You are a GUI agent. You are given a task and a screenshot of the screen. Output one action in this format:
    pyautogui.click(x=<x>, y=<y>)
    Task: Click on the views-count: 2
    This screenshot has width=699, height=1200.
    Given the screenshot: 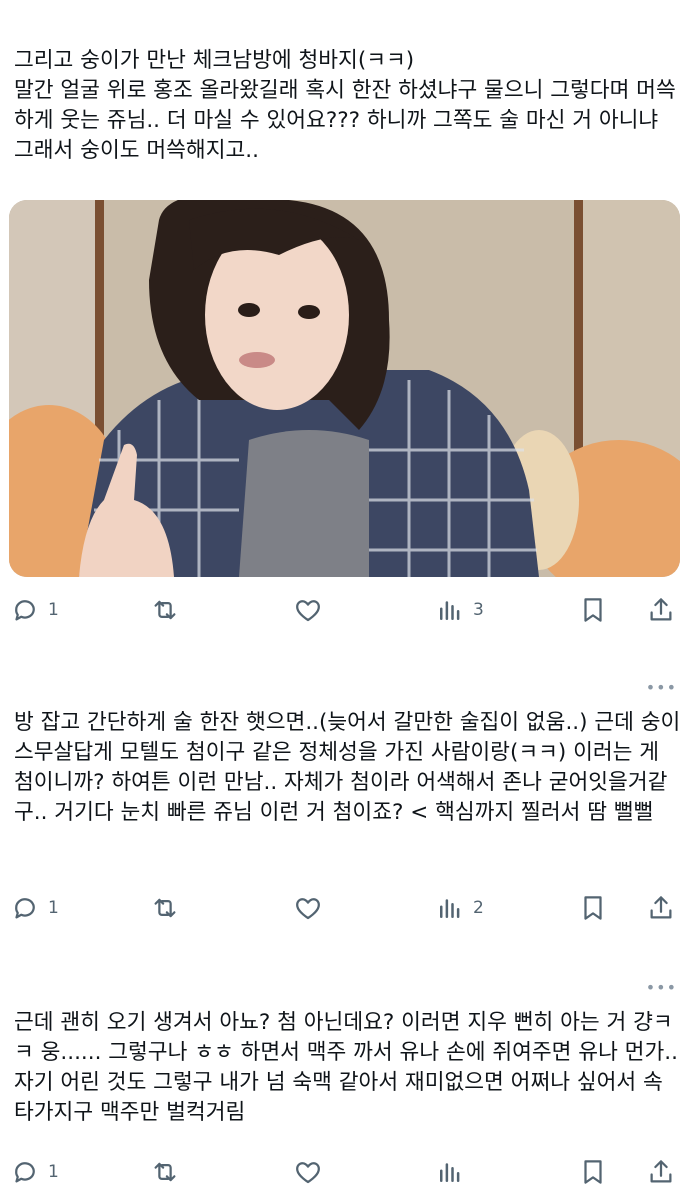 What is the action you would take?
    pyautogui.click(x=478, y=908)
    